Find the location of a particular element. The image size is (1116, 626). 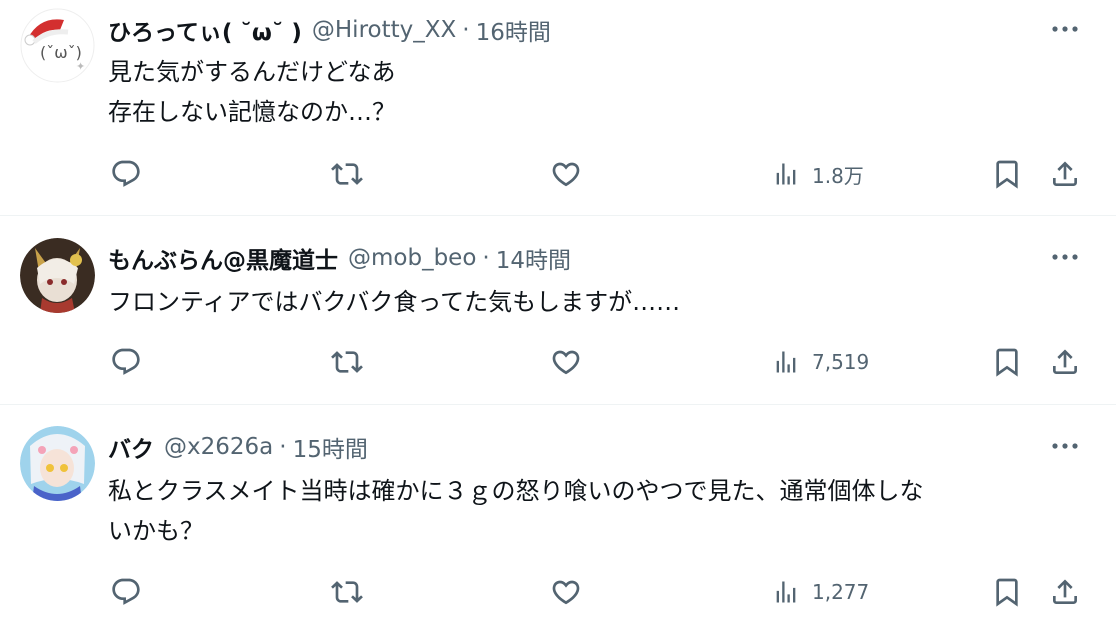

tweet-header: ひろってぃ( ˘ω˘ ) @Hirotty_XX · 16時間 is located at coordinates (329, 30).